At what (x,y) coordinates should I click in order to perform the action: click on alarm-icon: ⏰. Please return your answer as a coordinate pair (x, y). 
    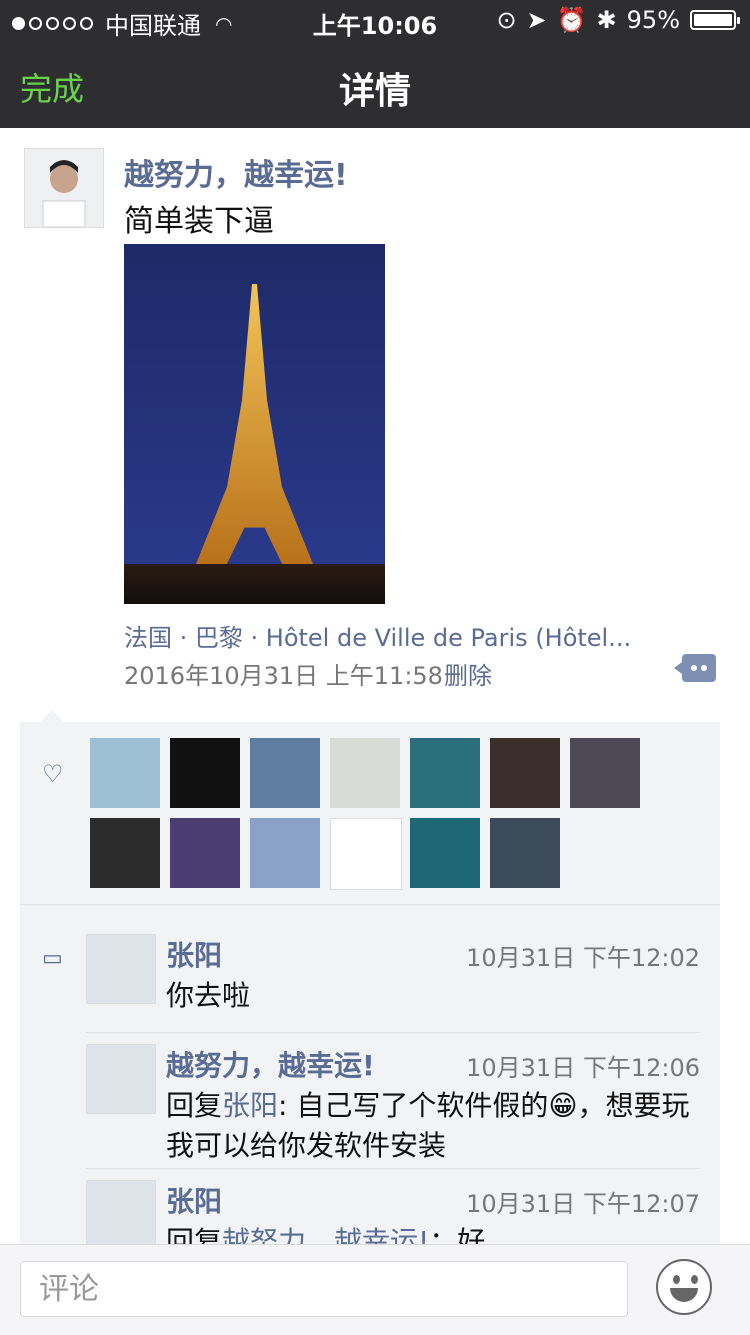
    Looking at the image, I should click on (571, 20).